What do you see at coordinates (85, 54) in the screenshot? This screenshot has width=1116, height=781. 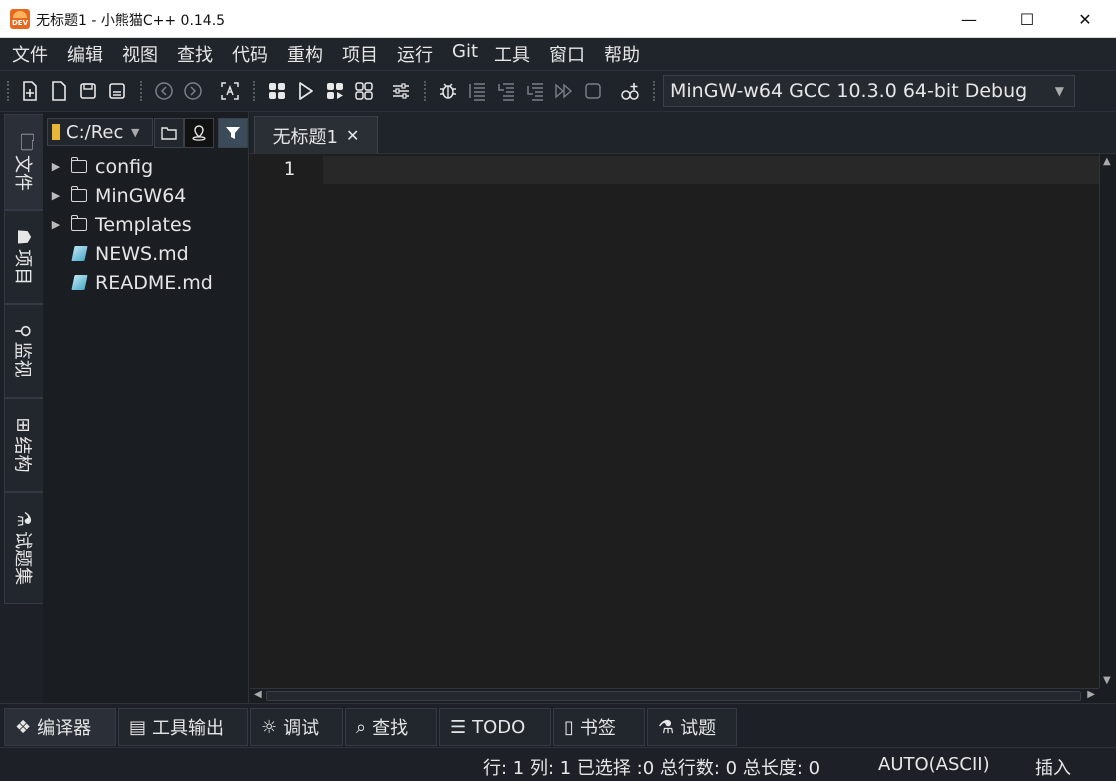 I see `menu-edit: 编辑` at bounding box center [85, 54].